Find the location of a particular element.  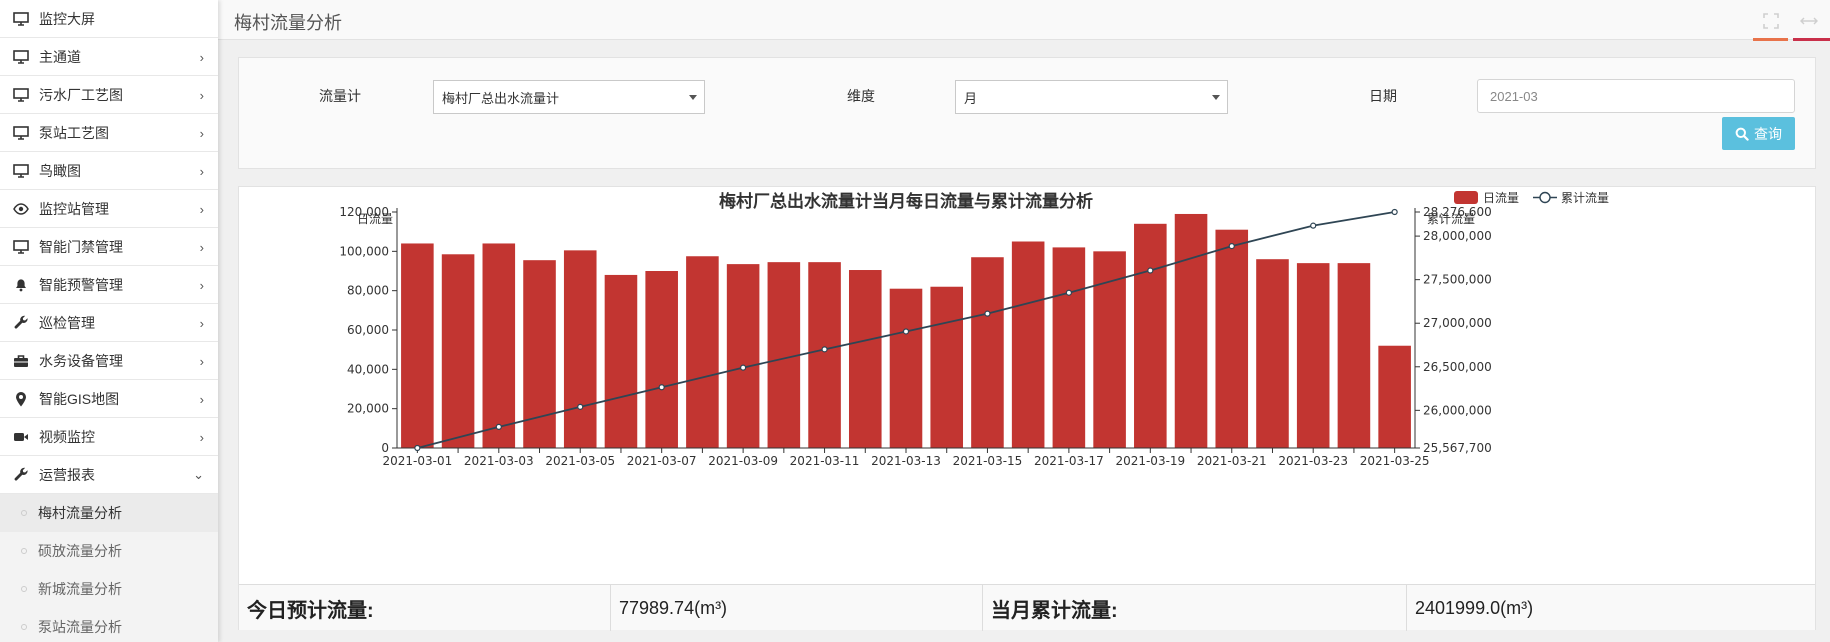

x-tick-label: 2021-03-23 is located at coordinates (1313, 461).